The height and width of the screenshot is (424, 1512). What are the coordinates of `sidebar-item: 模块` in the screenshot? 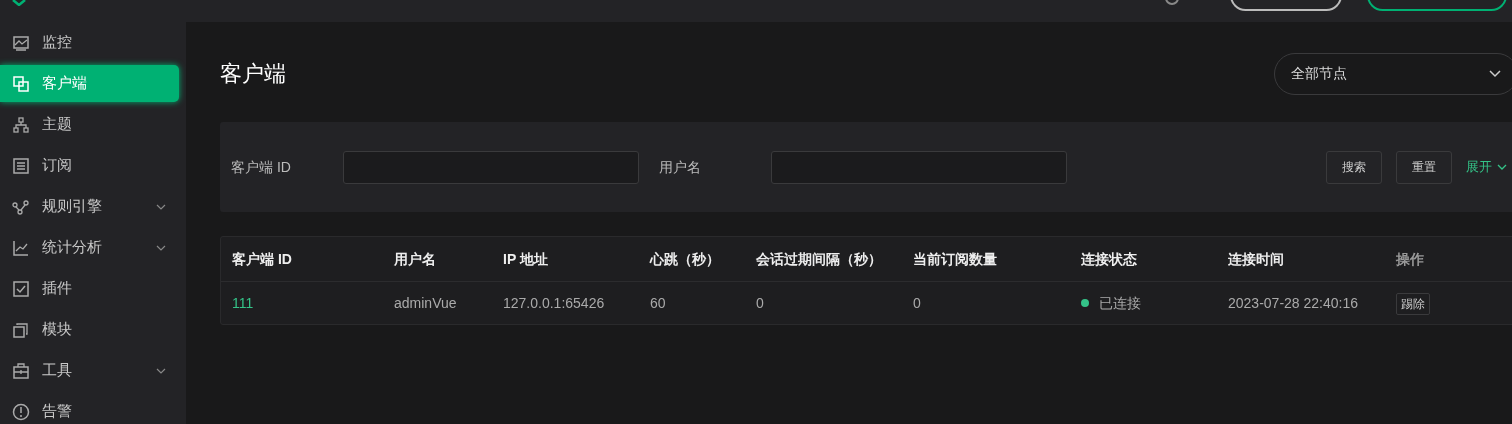 It's located at (89, 329).